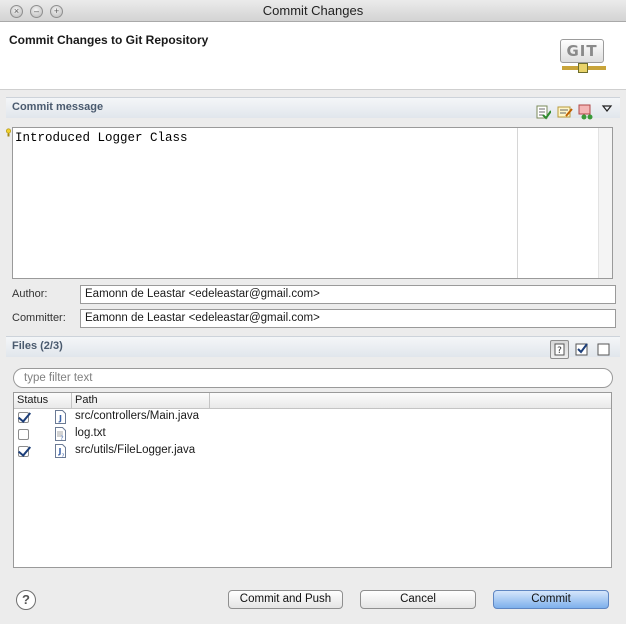 The height and width of the screenshot is (624, 626). Describe the element at coordinates (137, 416) in the screenshot. I see `file-path: src/controllers/Main.java` at that location.